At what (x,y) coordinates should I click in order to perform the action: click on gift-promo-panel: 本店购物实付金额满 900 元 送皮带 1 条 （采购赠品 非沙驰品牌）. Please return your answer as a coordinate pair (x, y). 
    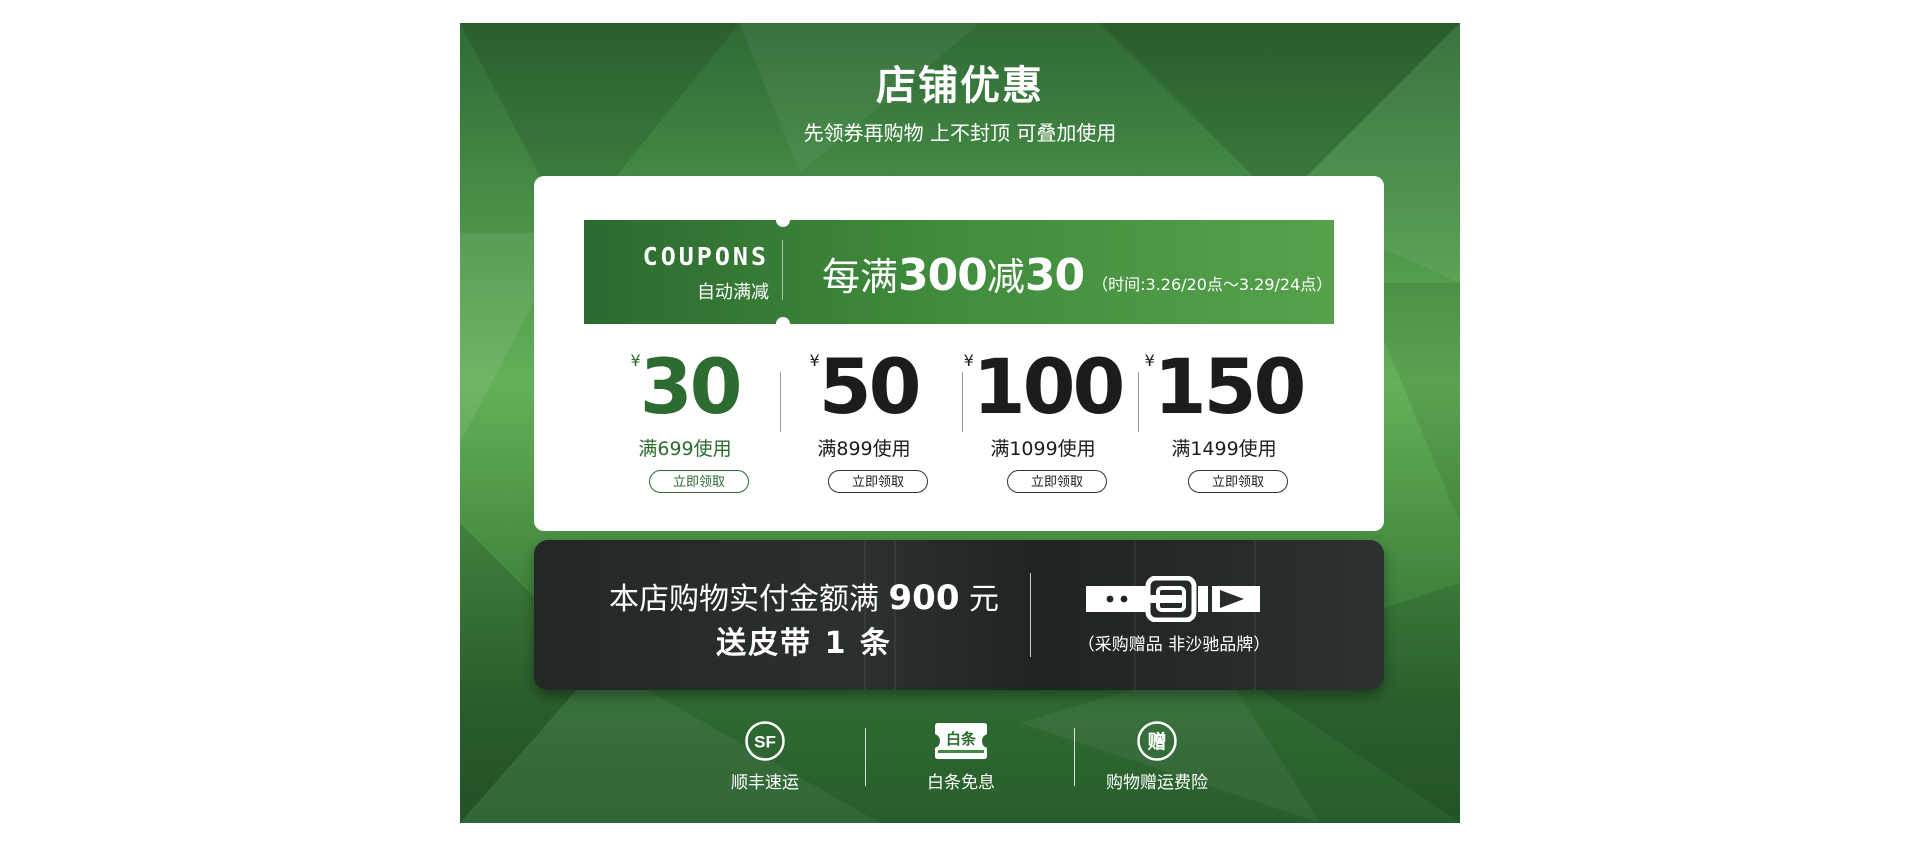
    Looking at the image, I should click on (959, 615).